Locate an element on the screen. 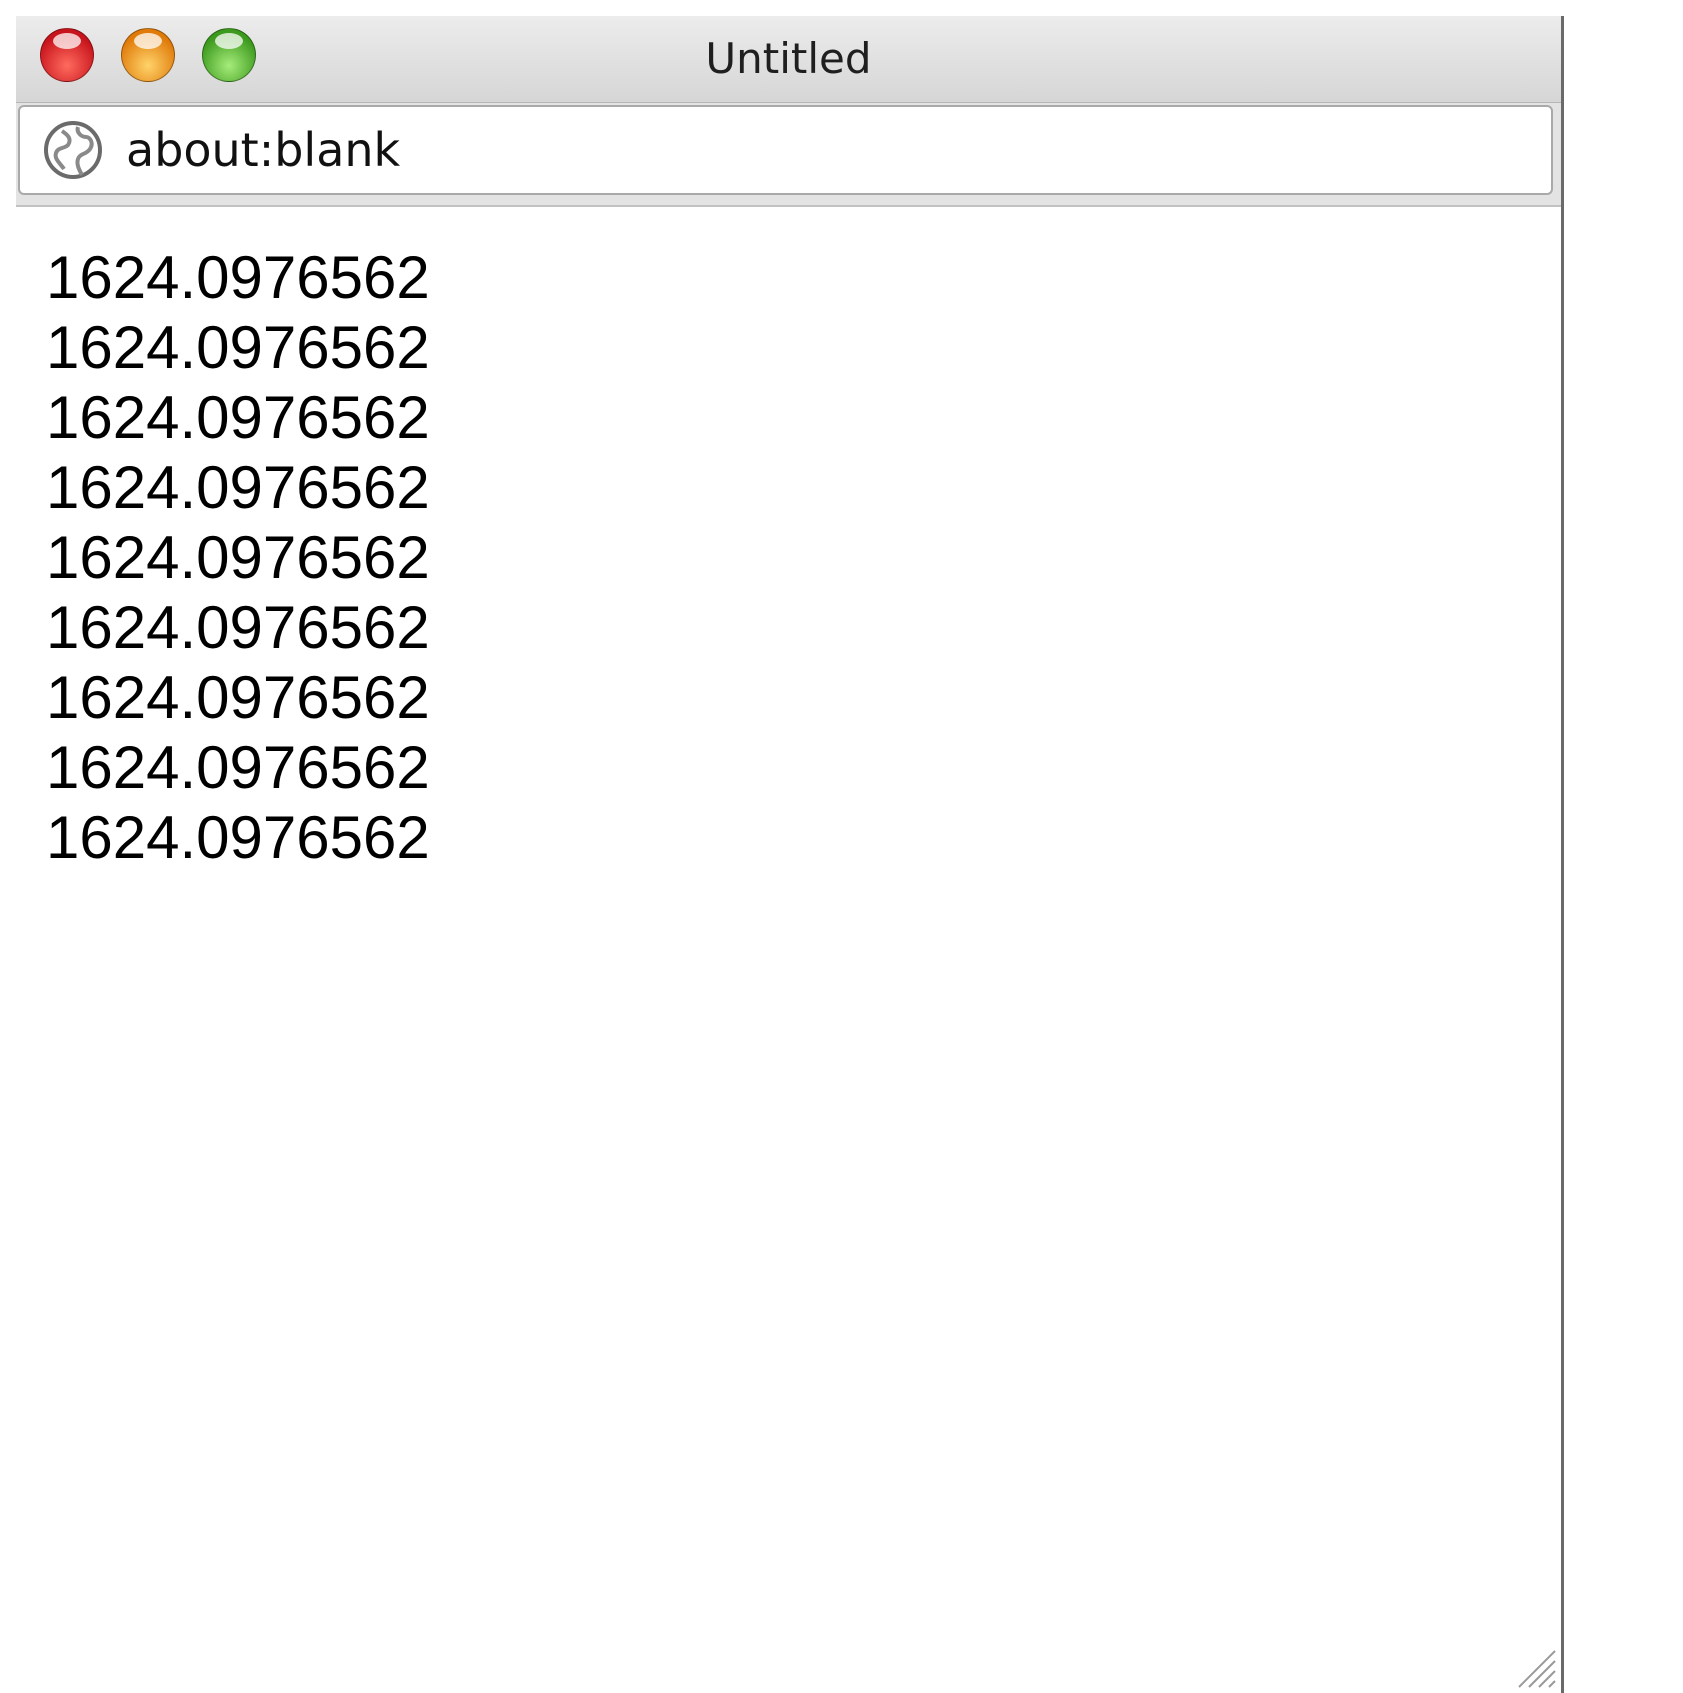  window-title: Untitled is located at coordinates (788, 58).